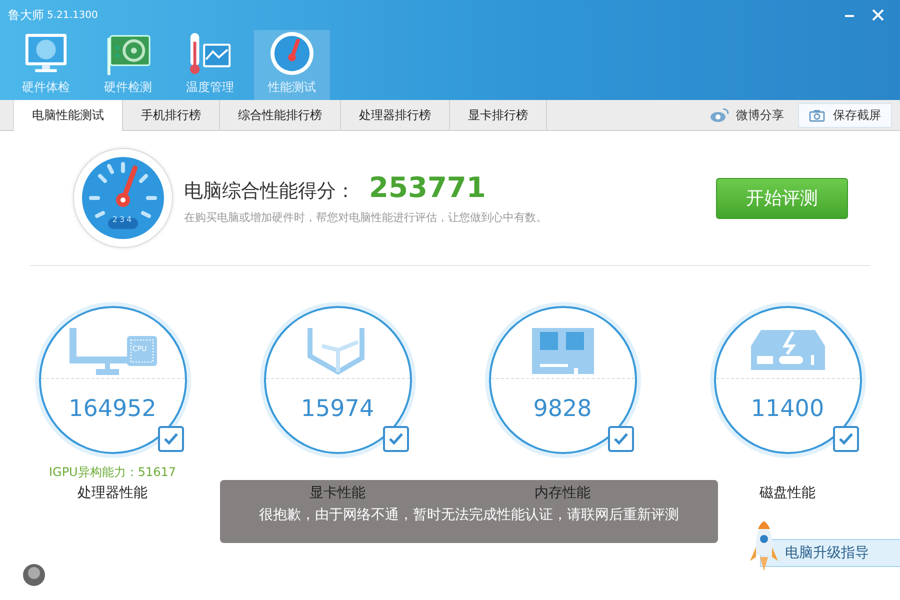  What do you see at coordinates (764, 546) in the screenshot?
I see `rocket-icon` at bounding box center [764, 546].